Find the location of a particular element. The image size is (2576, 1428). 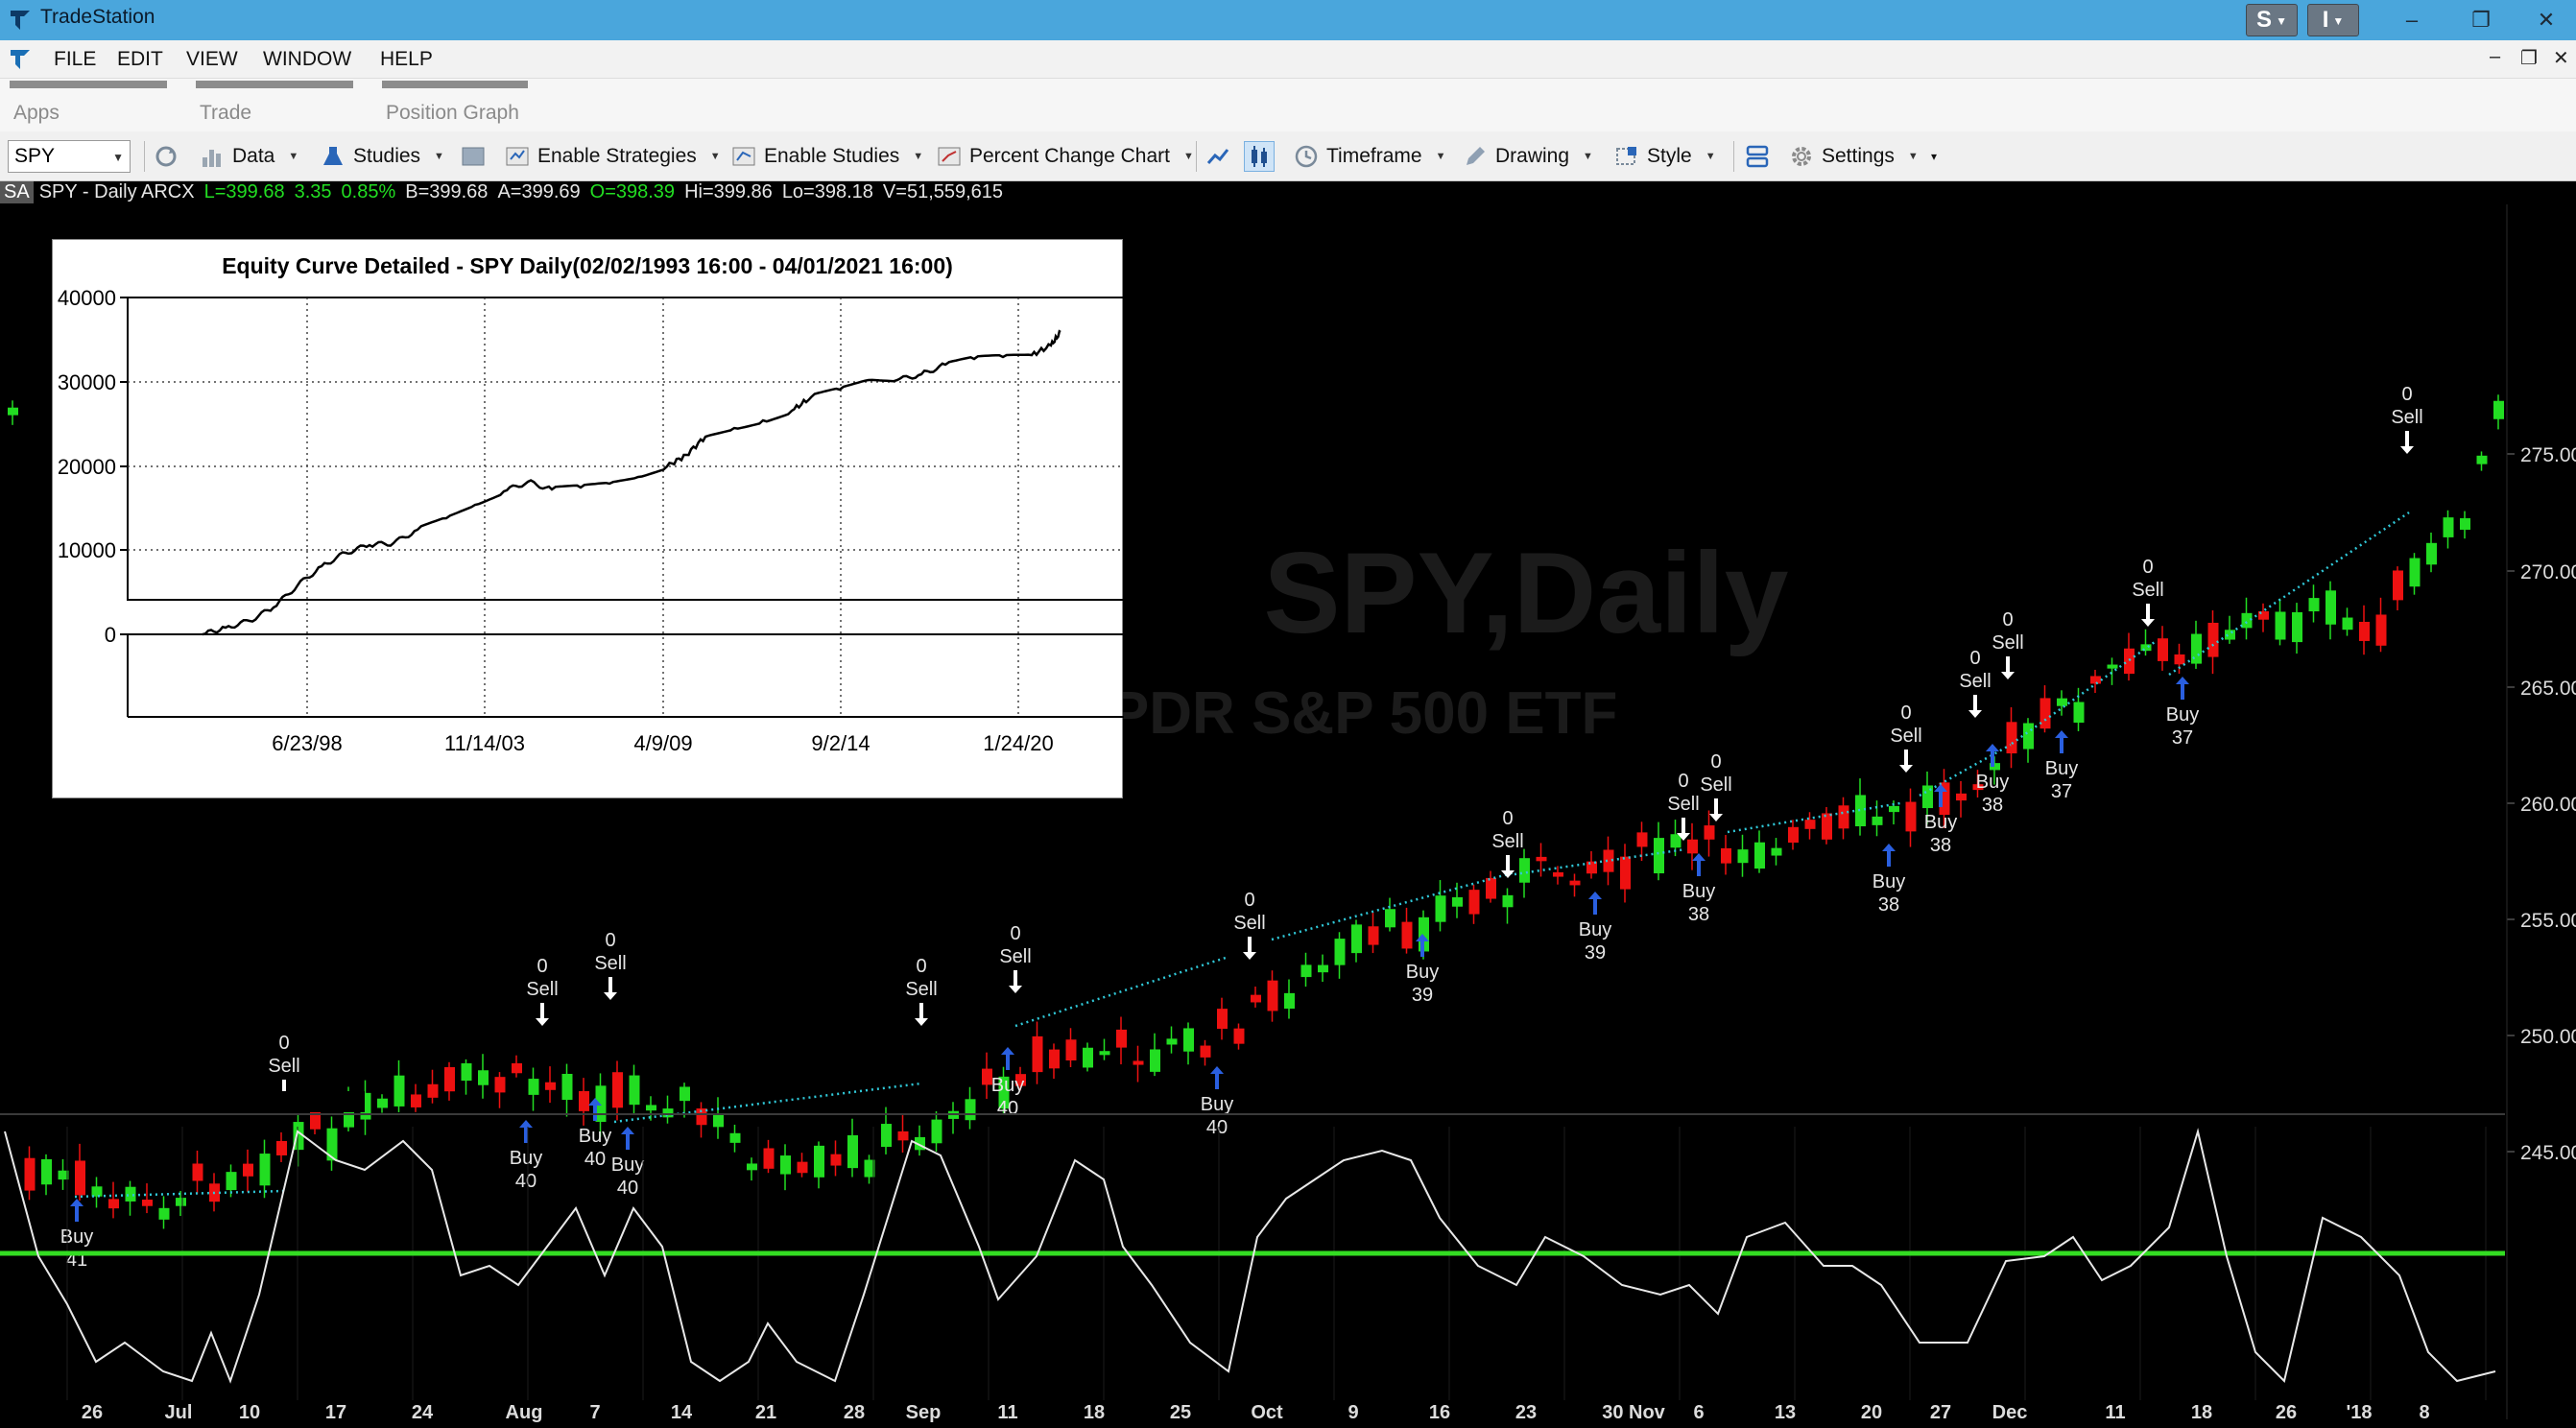

price-label: 265.00 is located at coordinates (2548, 689).